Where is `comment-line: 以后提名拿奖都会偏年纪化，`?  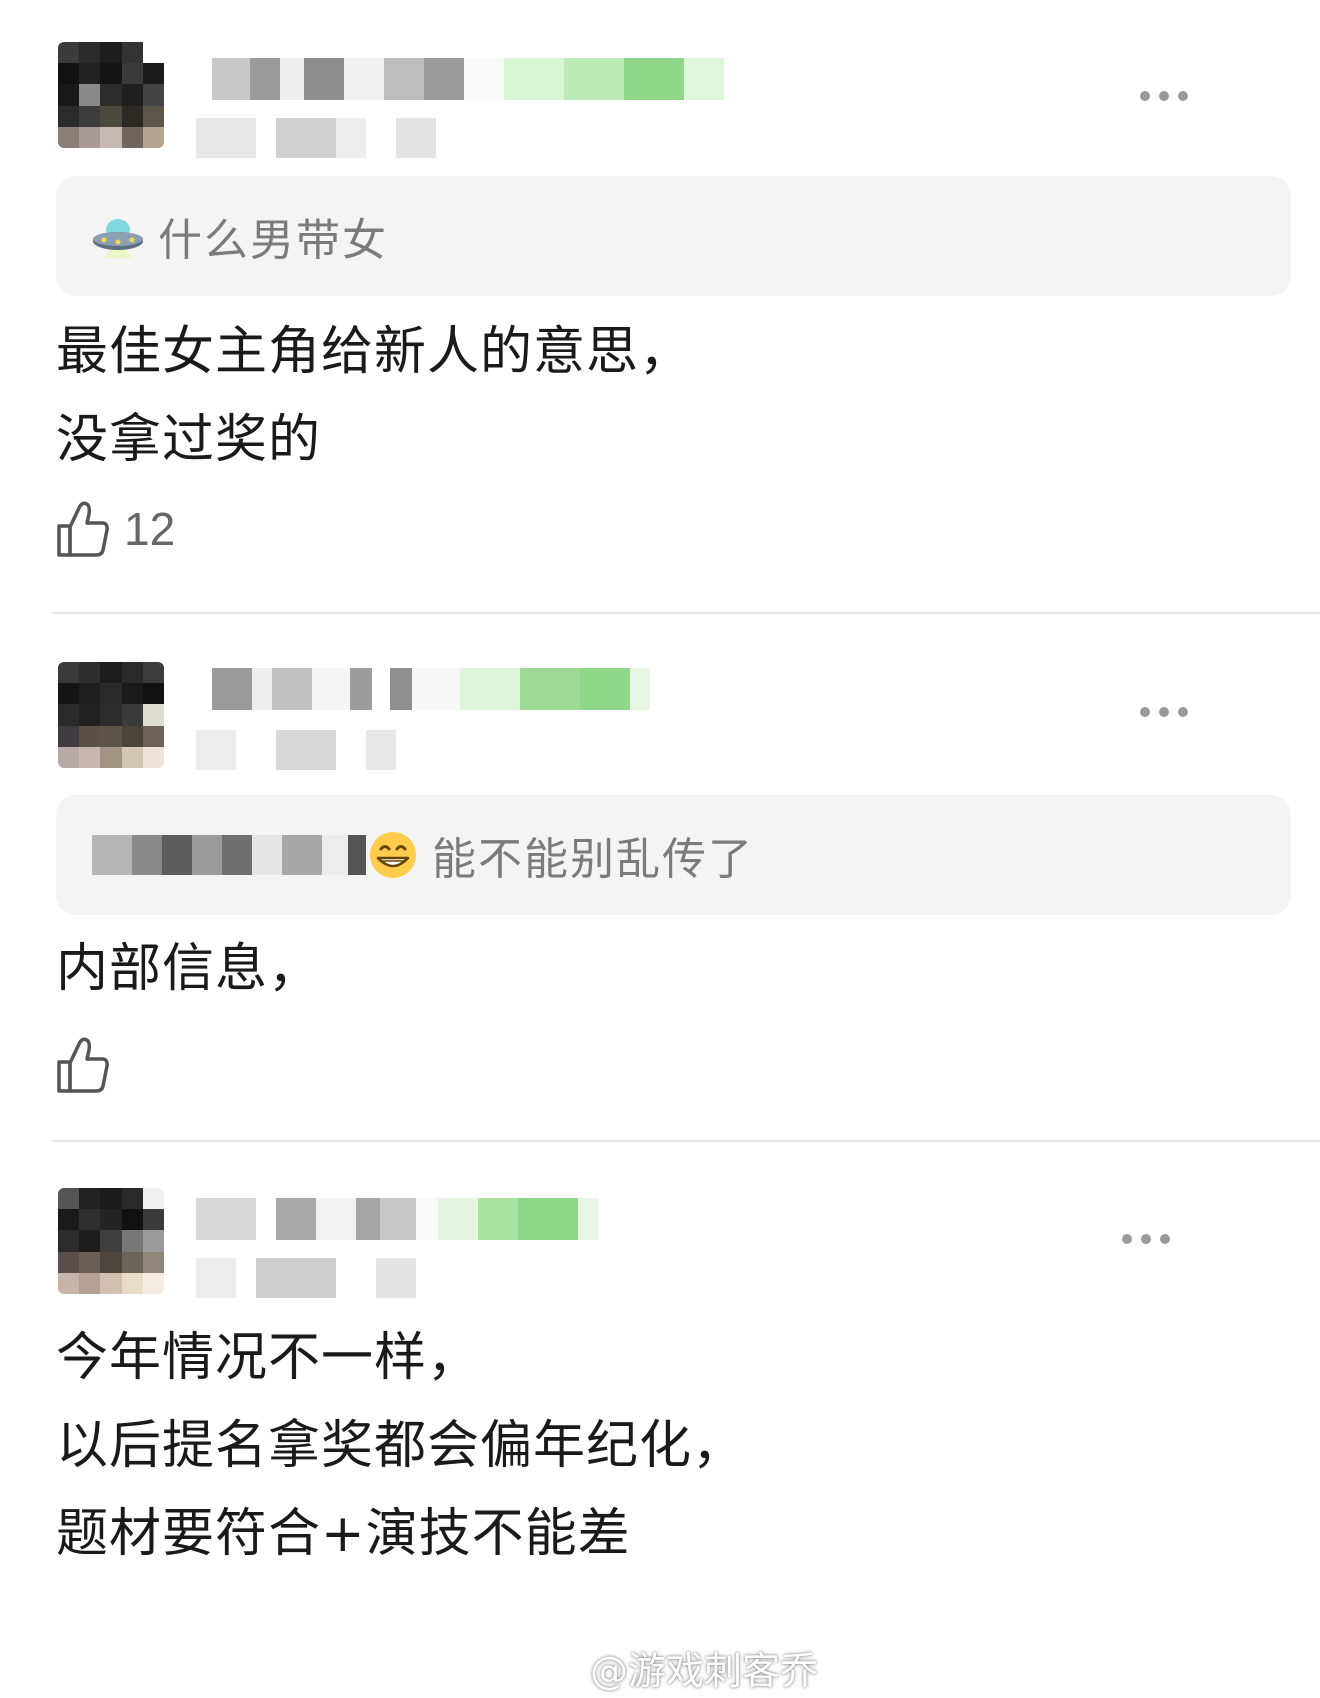
comment-line: 以后提名拿奖都会偏年纪化， is located at coordinates (401, 1446).